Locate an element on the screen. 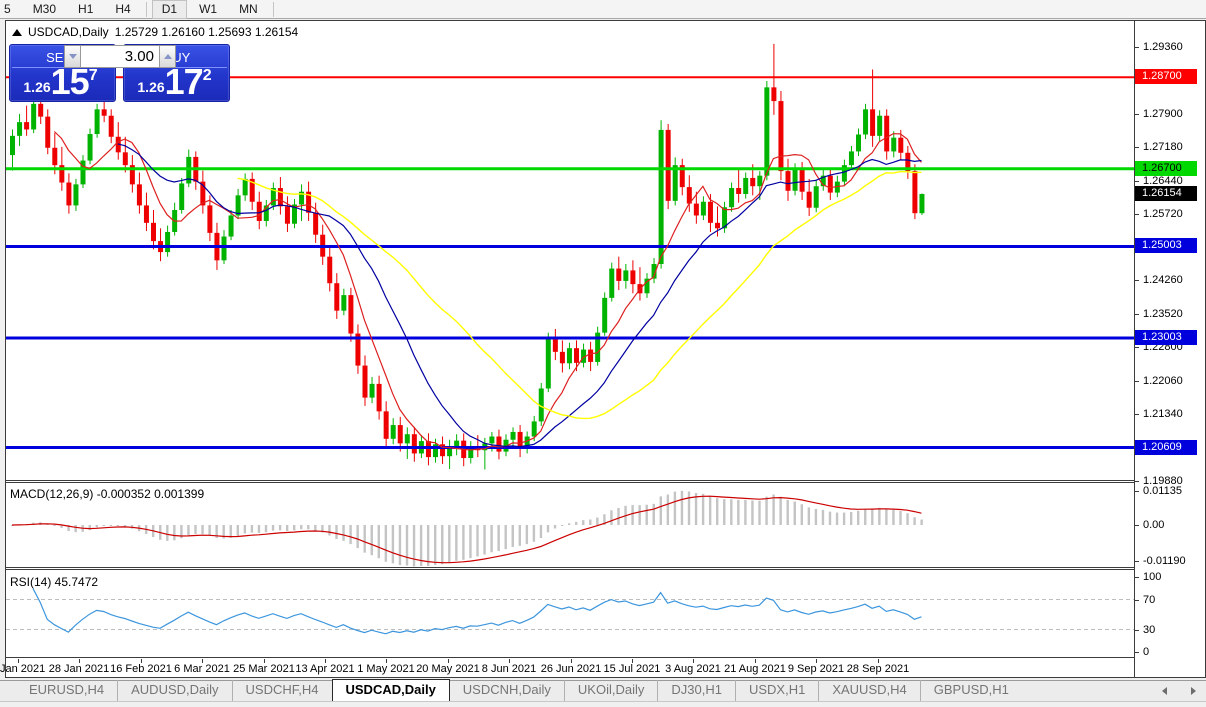  rsi-chart is located at coordinates (570, 611).